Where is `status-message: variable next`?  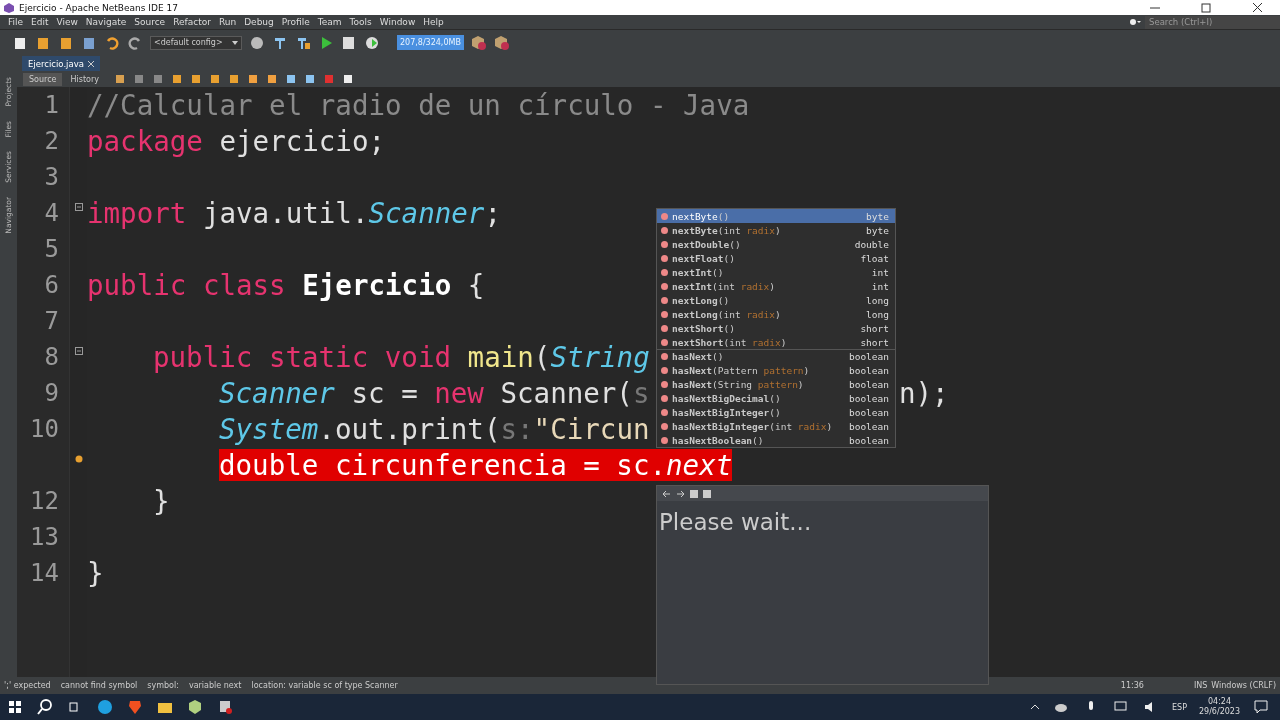 status-message: variable next is located at coordinates (215, 685).